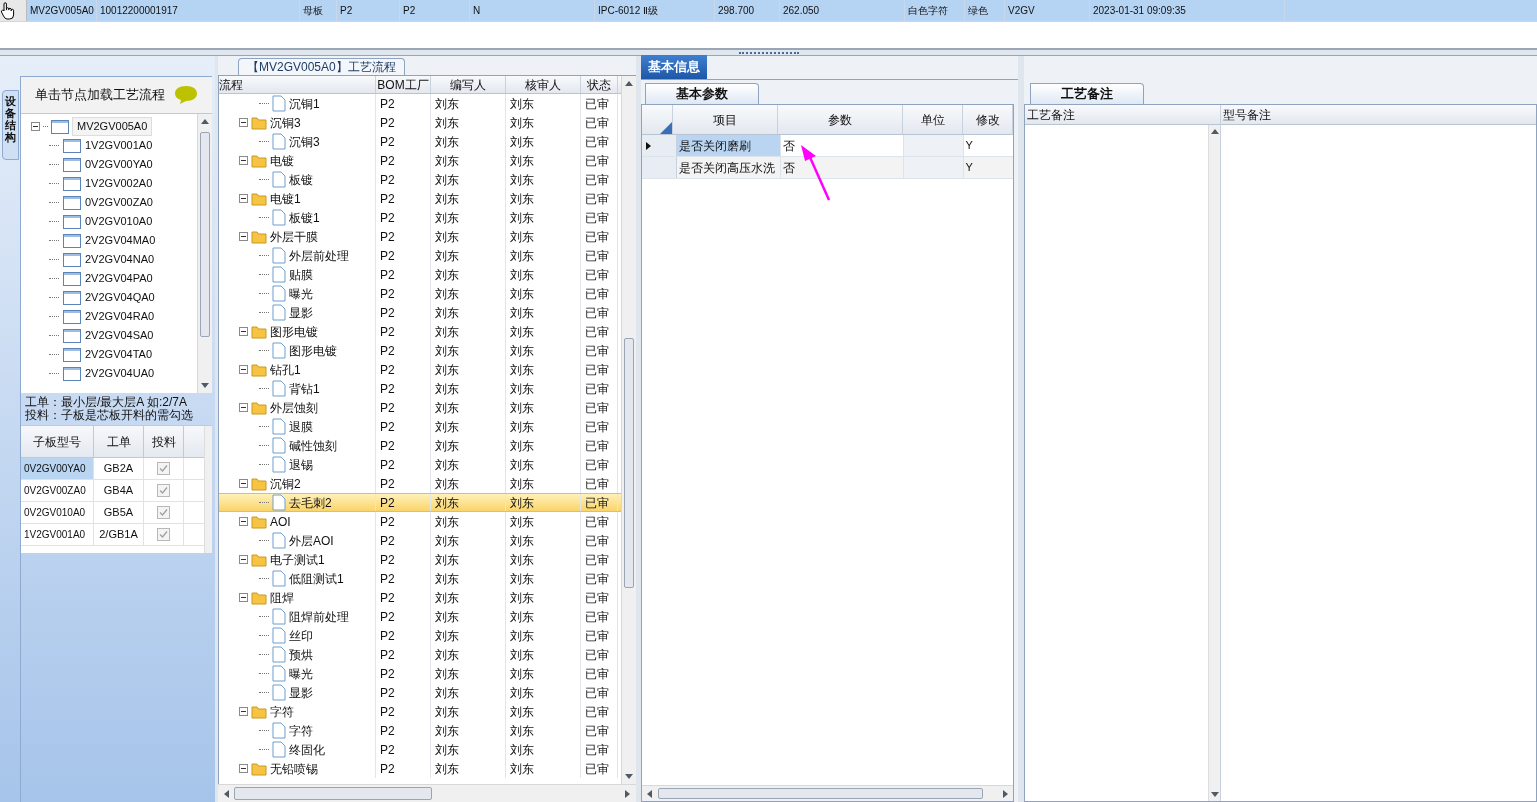 The width and height of the screenshot is (1537, 802). Describe the element at coordinates (420, 654) in the screenshot. I see `tree-row: 预烘 P2 刘东 刘东 已审` at that location.